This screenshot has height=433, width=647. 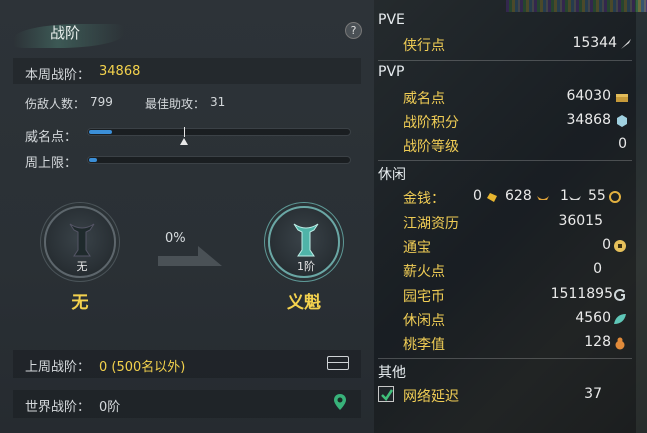 I want to click on world-rank-value: 0阶, so click(x=110, y=407).